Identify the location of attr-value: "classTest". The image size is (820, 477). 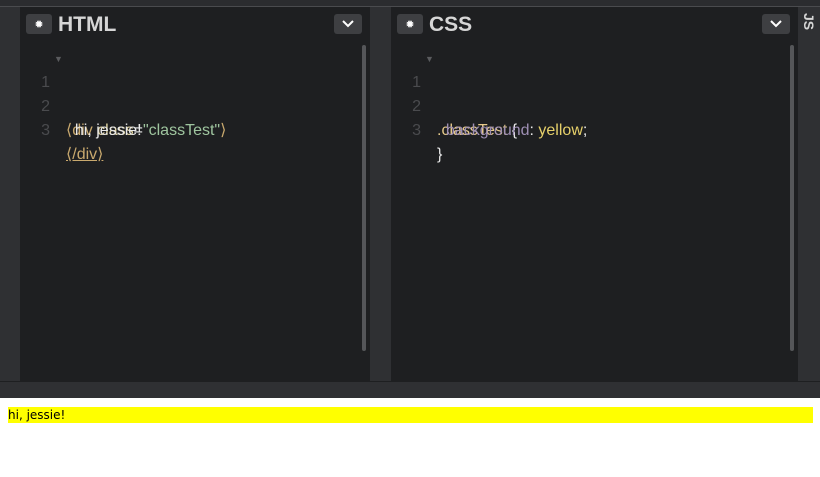
(181, 130).